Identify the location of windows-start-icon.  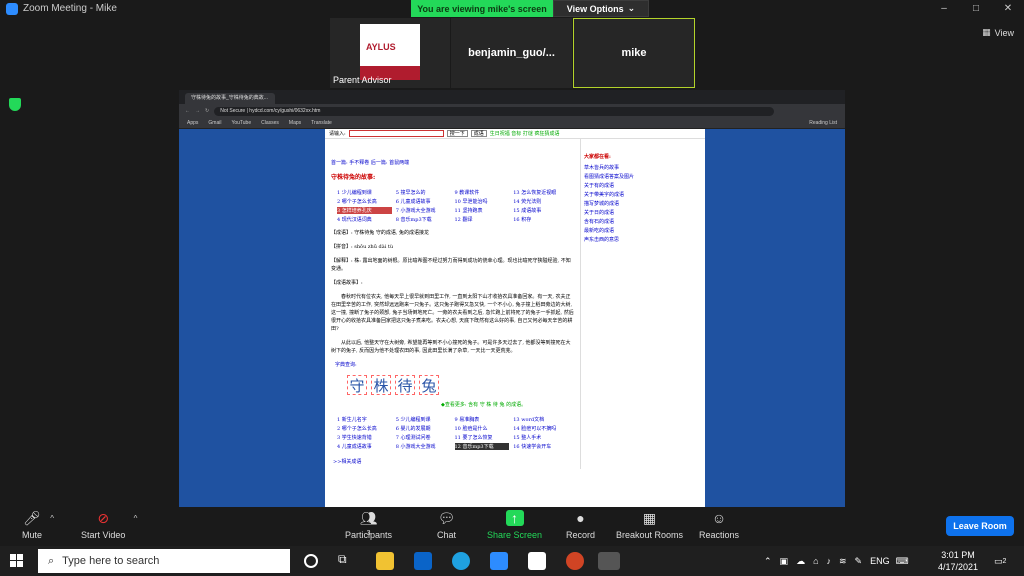
(17, 561).